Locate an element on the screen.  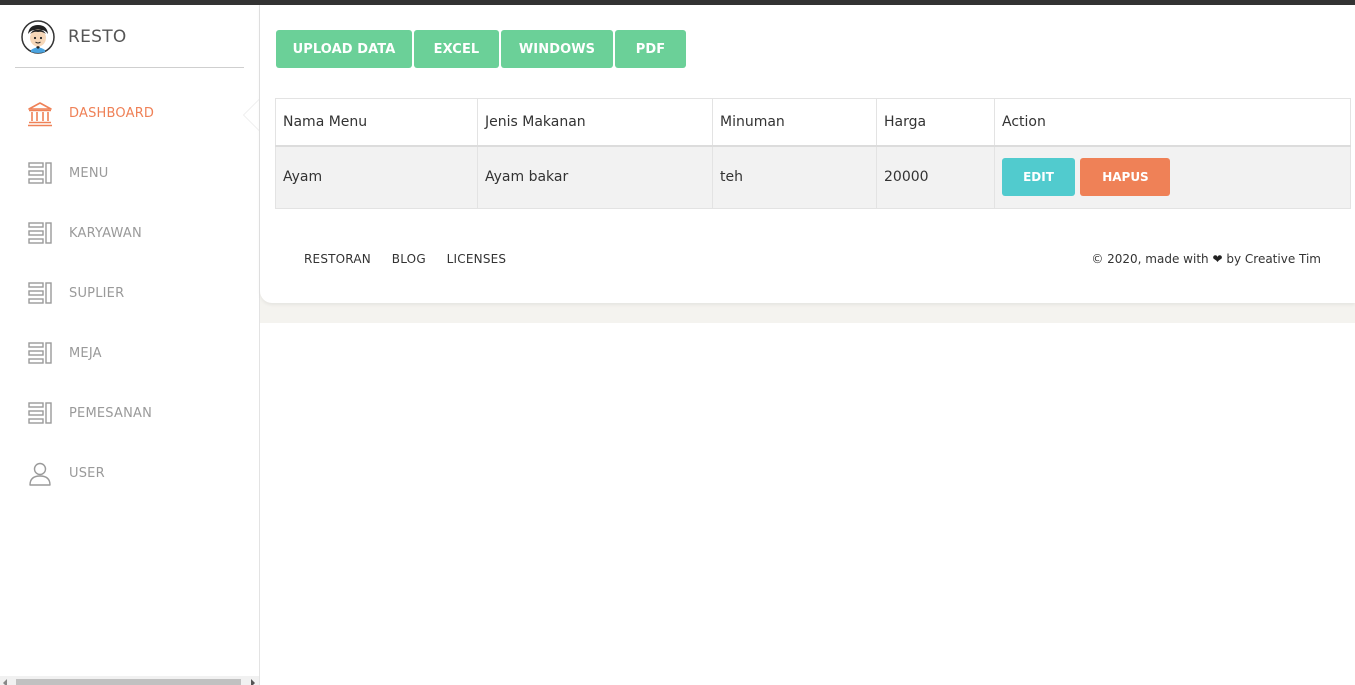
column-header-nama-menu: Nama Menu is located at coordinates (376, 122).